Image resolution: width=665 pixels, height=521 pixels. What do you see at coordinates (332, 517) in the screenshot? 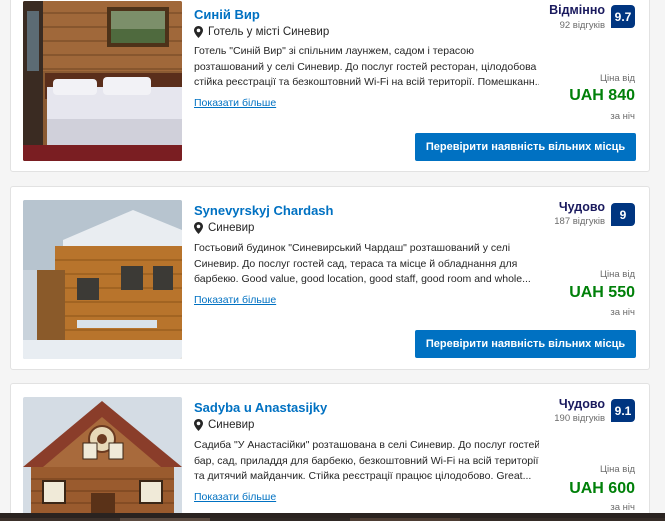
I see `taskbar-strip` at bounding box center [332, 517].